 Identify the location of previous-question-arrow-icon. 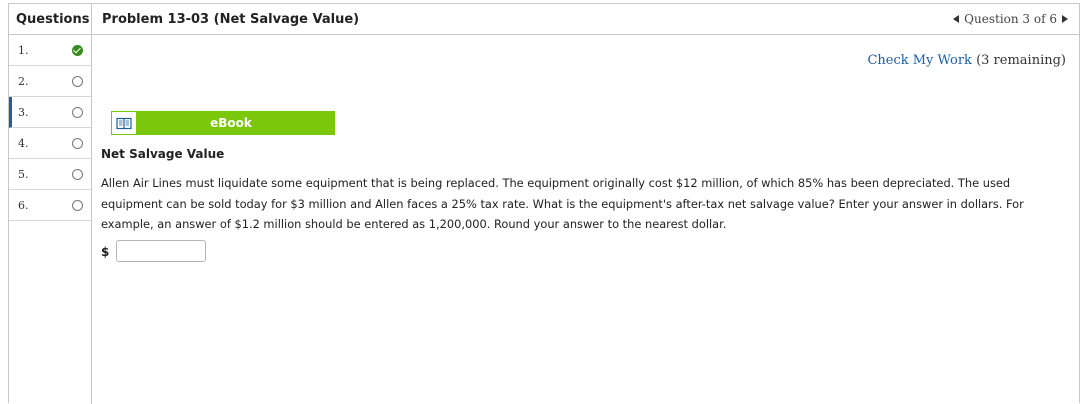
(956, 19).